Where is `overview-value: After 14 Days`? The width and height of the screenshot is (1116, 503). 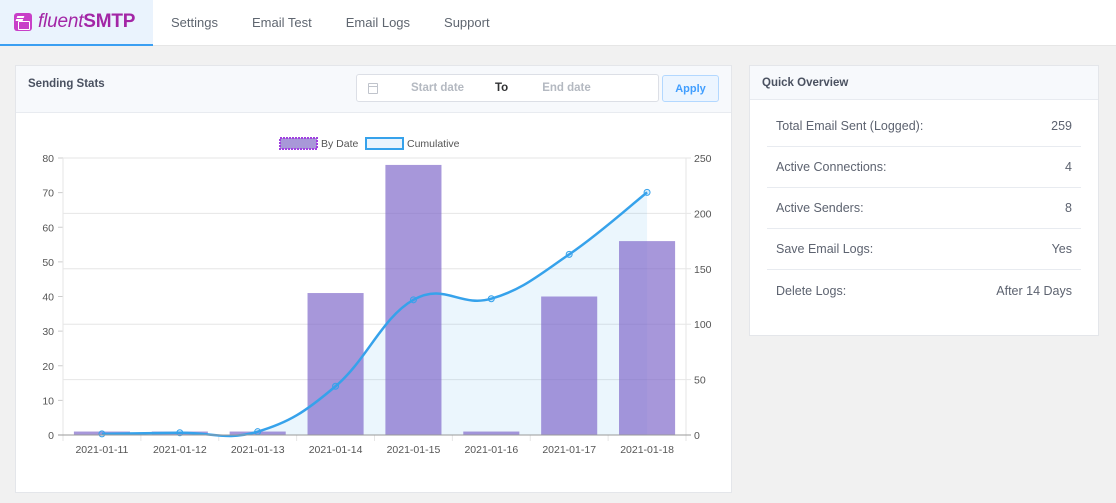
overview-value: After 14 Days is located at coordinates (1034, 290).